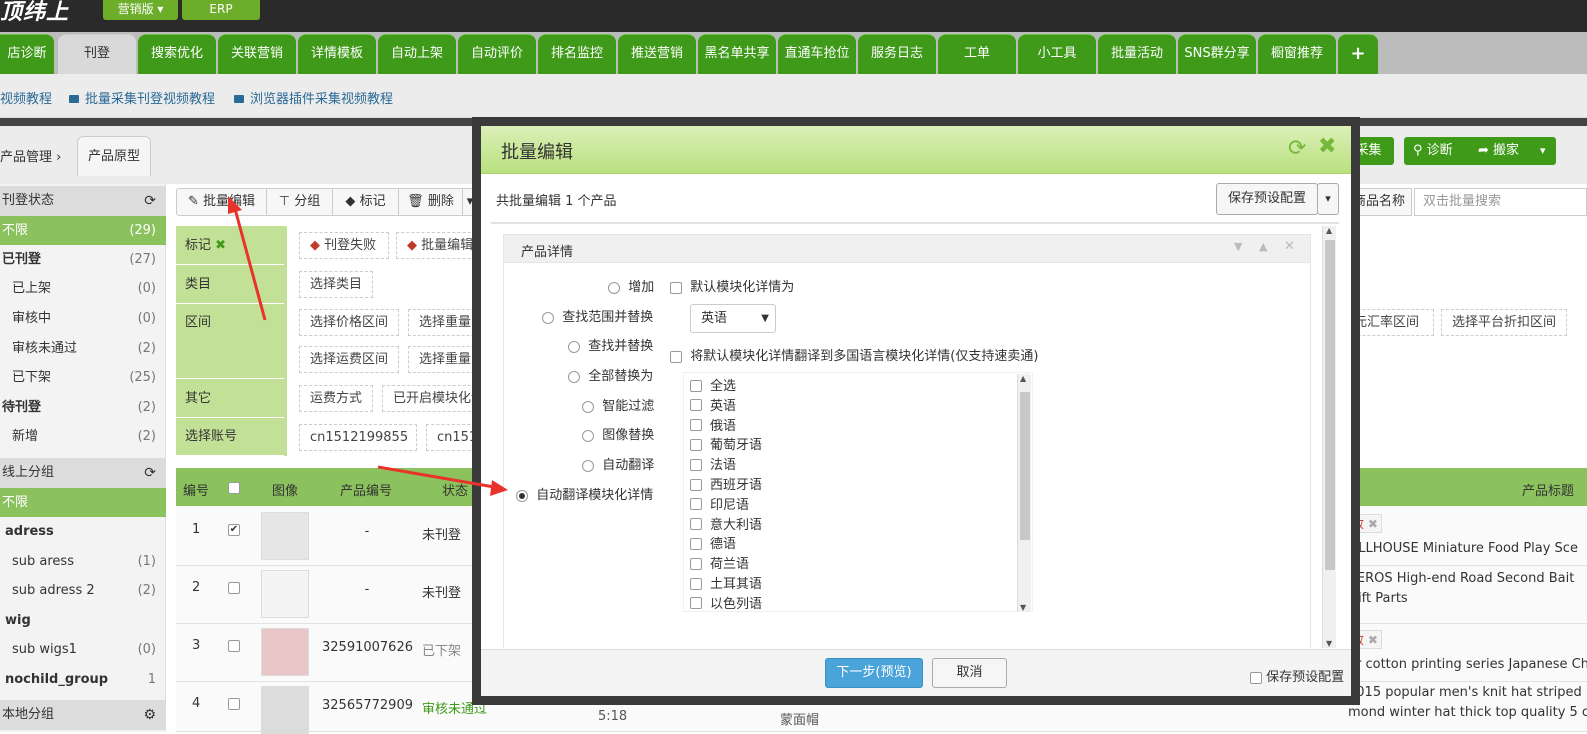  Describe the element at coordinates (366, 489) in the screenshot. I see `header-product-no: 产品编号` at that location.